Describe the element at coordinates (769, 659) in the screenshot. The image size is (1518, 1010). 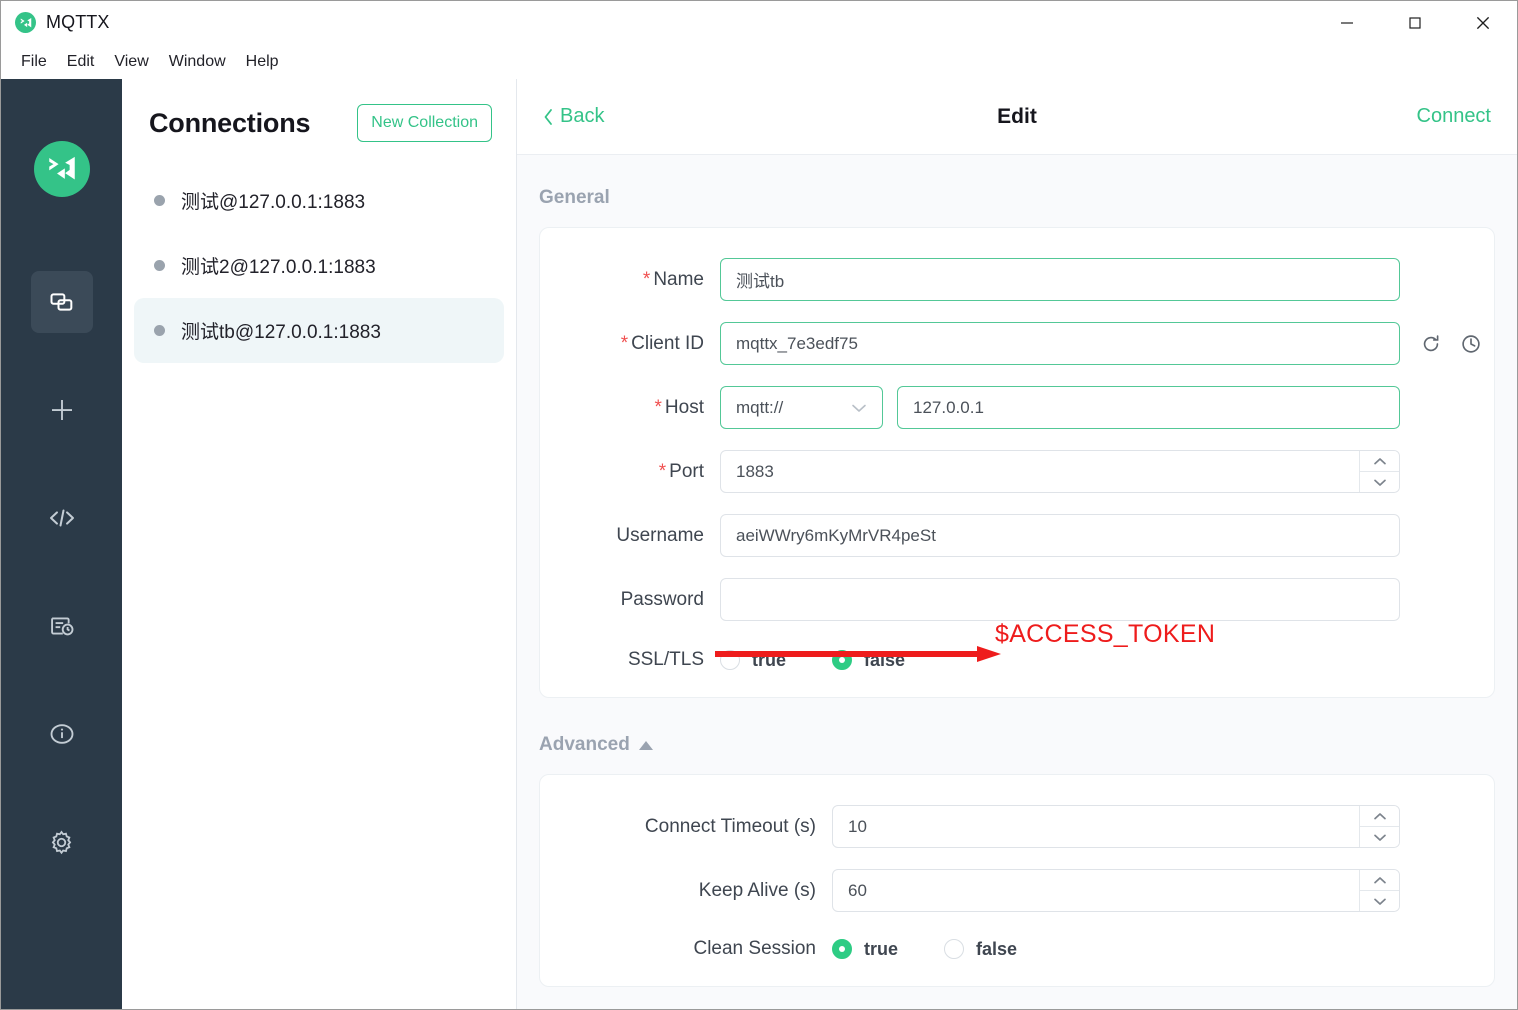
I see `ssl-true-label: true` at that location.